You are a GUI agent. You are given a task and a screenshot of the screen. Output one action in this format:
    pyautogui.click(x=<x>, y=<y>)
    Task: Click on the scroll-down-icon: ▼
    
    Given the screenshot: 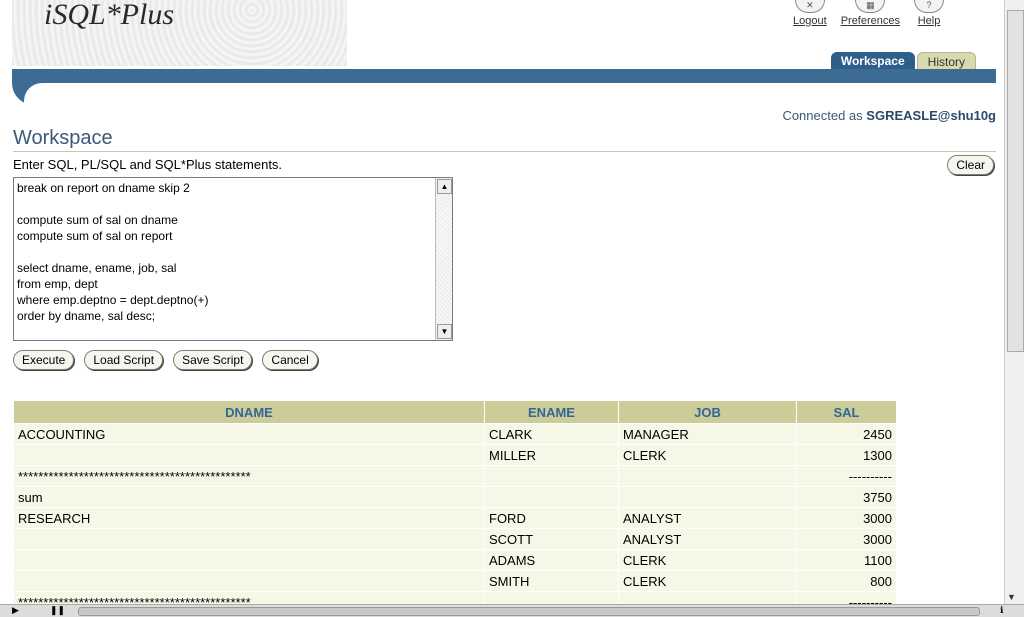 What is the action you would take?
    pyautogui.click(x=444, y=331)
    